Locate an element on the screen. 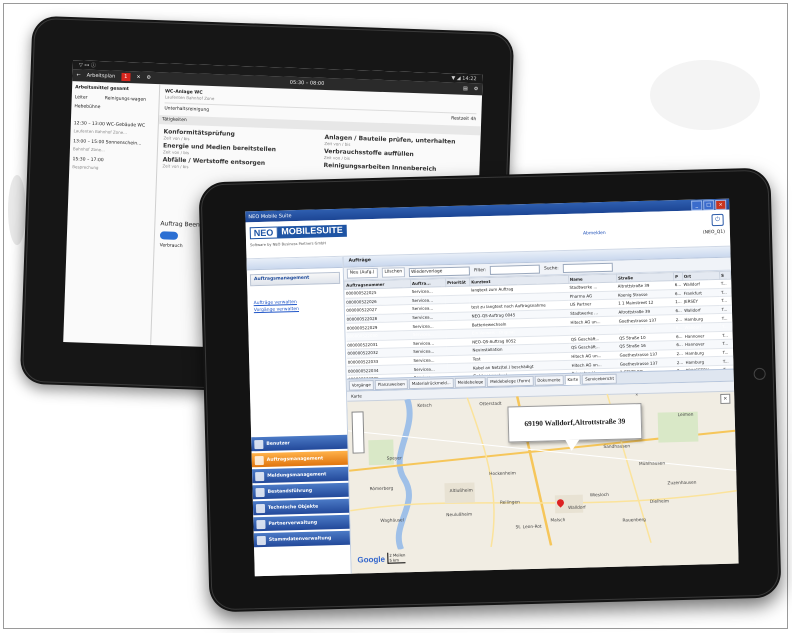 The width and height of the screenshot is (792, 633). technical-objects-icon is located at coordinates (260, 508).